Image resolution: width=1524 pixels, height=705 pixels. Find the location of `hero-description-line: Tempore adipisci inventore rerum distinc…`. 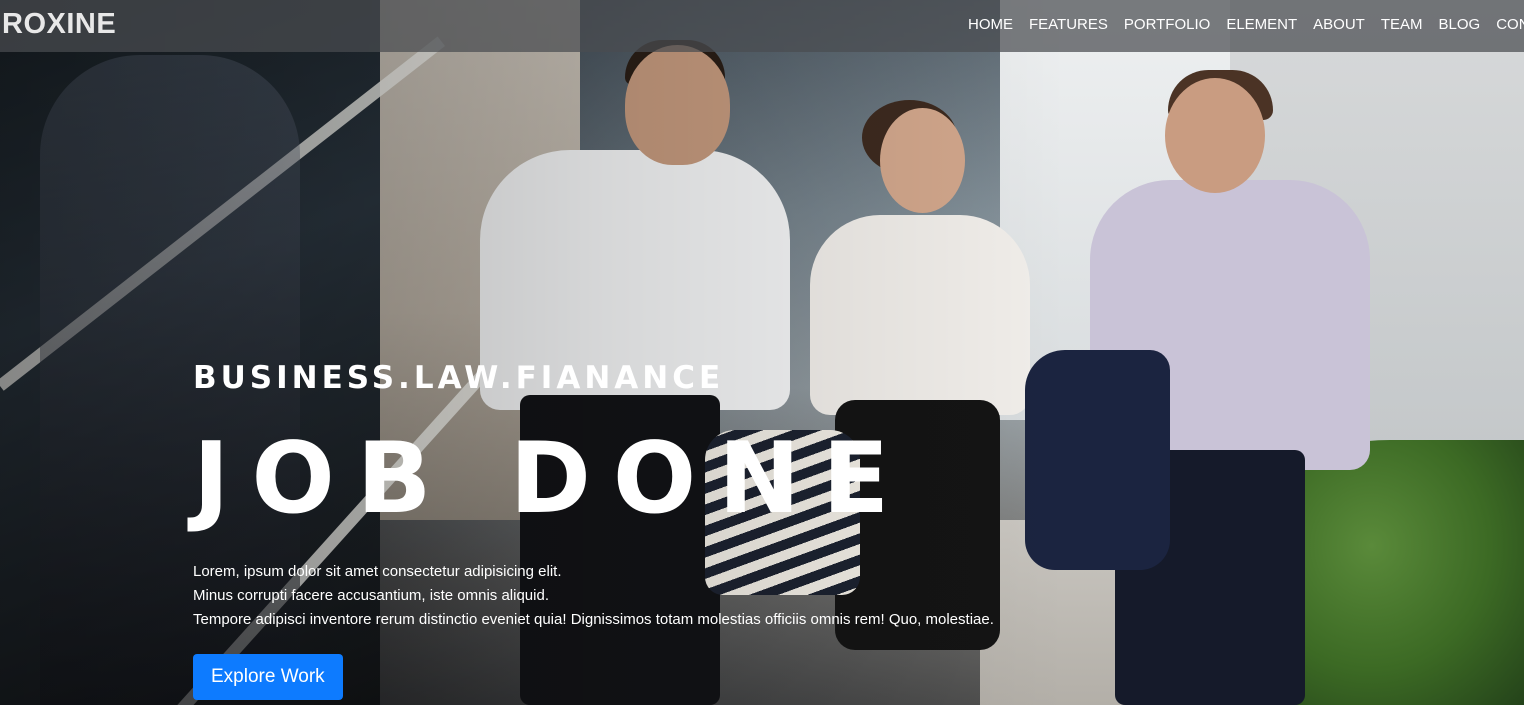

hero-description-line: Tempore adipisci inventore rerum distinc… is located at coordinates (593, 619).